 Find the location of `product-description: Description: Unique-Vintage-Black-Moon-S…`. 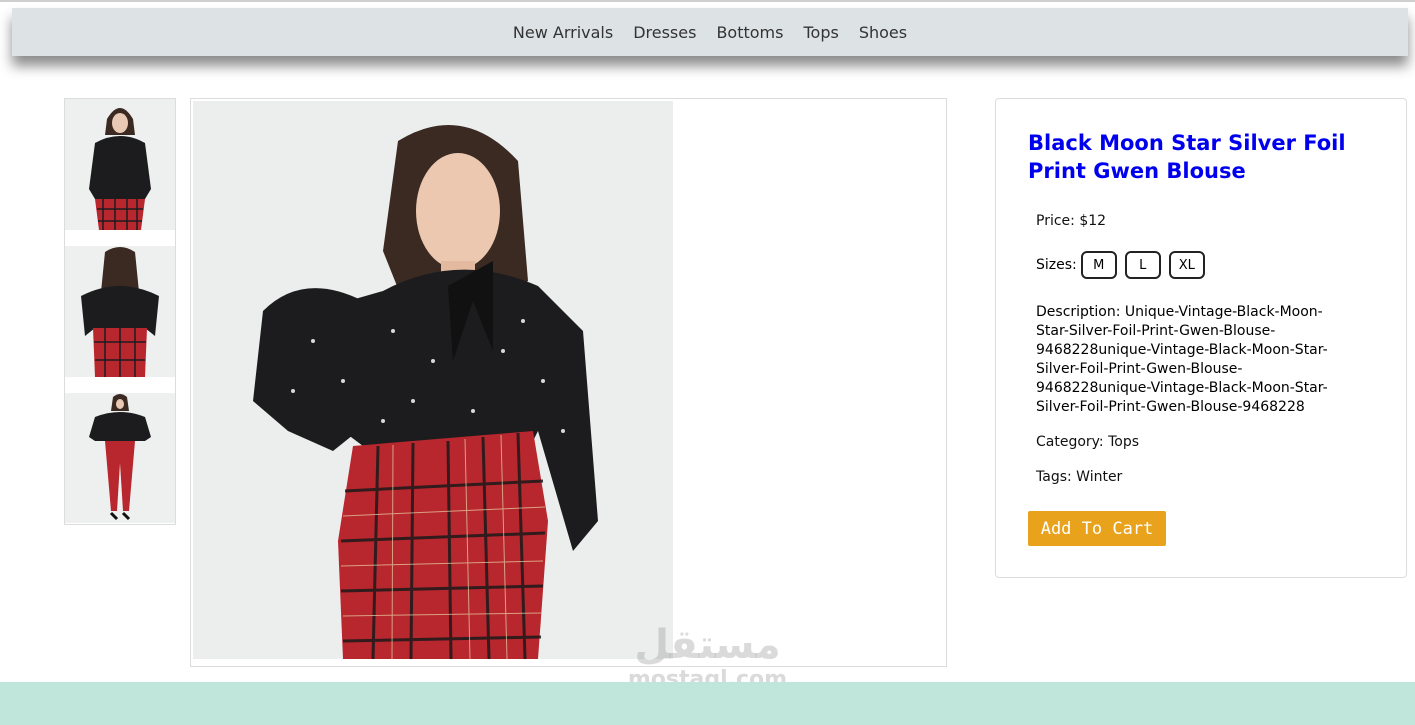

product-description: Description: Unique-Vintage-Black-Moon-S… is located at coordinates (1182, 359).